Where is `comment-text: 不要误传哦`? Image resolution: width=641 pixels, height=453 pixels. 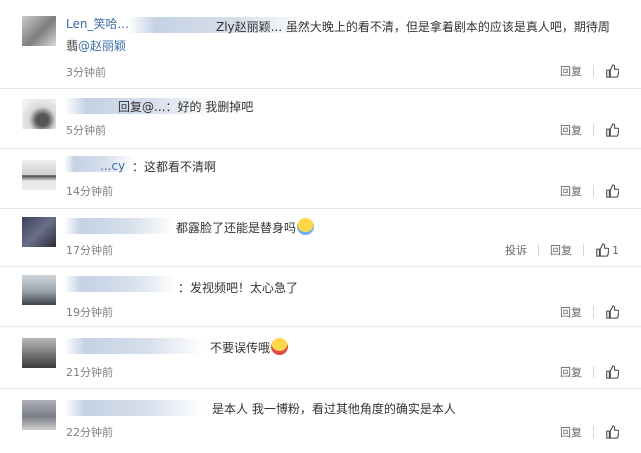
comment-text: 不要误传哦 is located at coordinates (240, 348).